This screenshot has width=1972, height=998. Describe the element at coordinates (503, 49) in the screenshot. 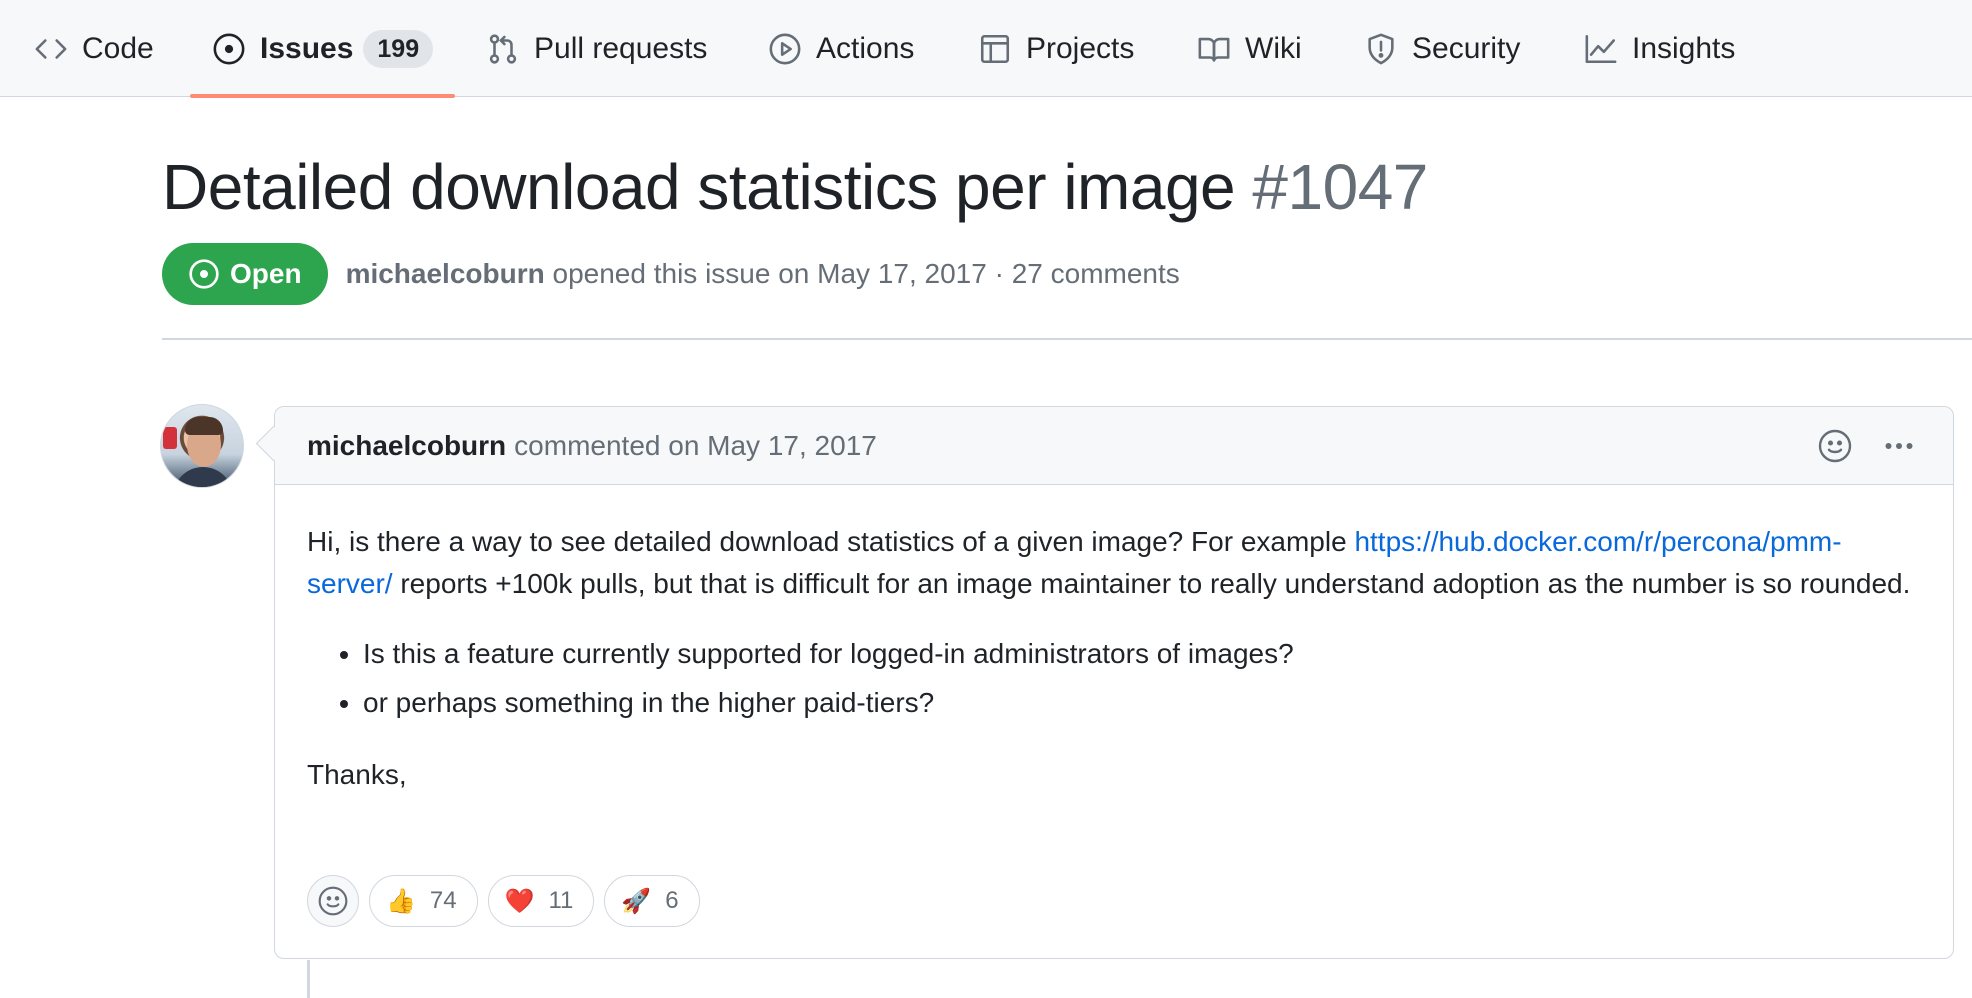

I see `git-pull-request-icon` at that location.